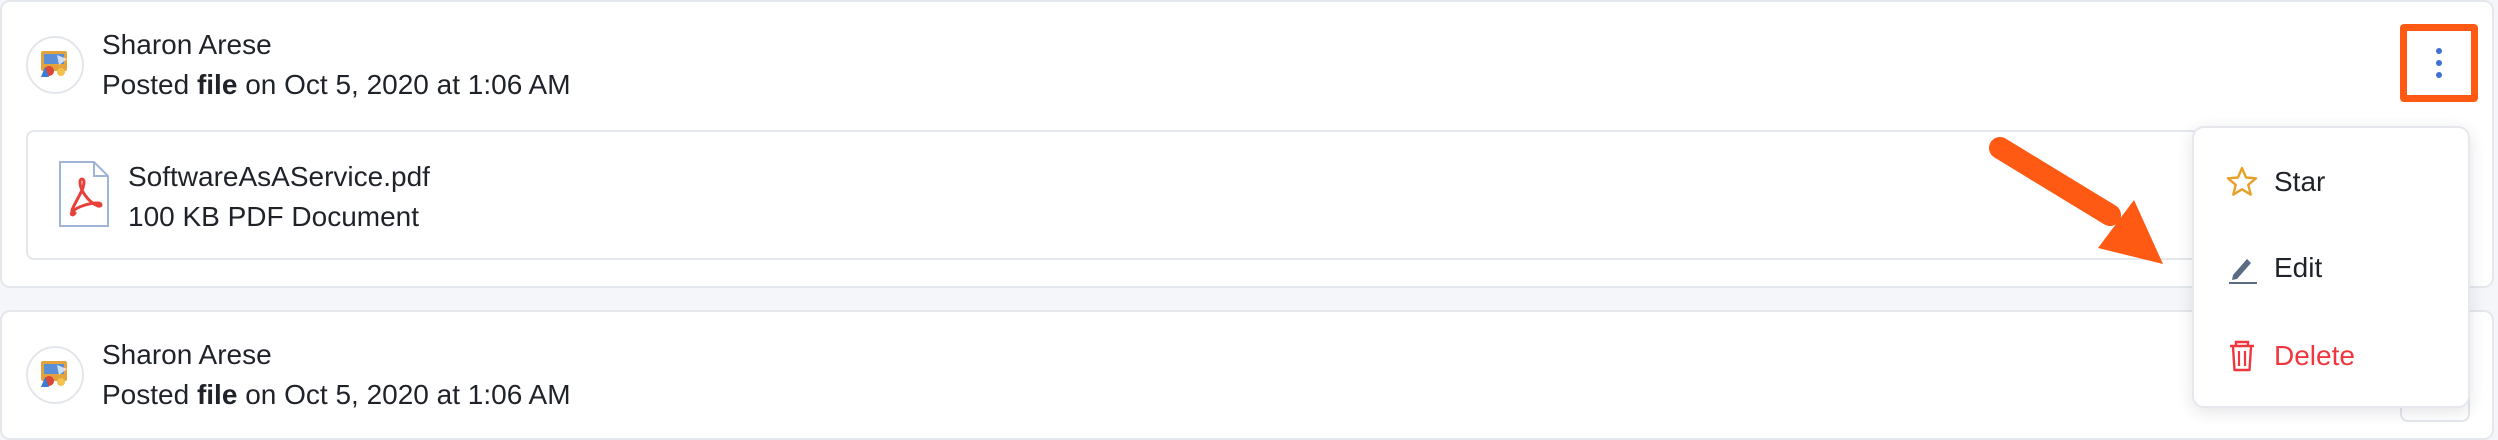  Describe the element at coordinates (2300, 181) in the screenshot. I see `menu-item-label: Star` at that location.